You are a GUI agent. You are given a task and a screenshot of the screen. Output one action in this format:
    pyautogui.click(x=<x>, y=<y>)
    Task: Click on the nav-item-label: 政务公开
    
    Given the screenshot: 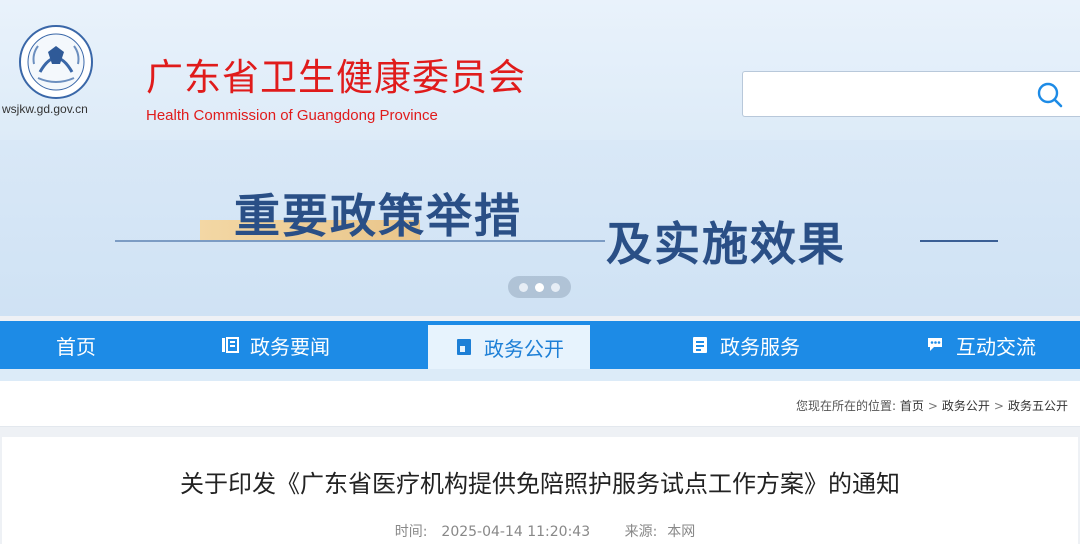 What is the action you would take?
    pyautogui.click(x=524, y=348)
    